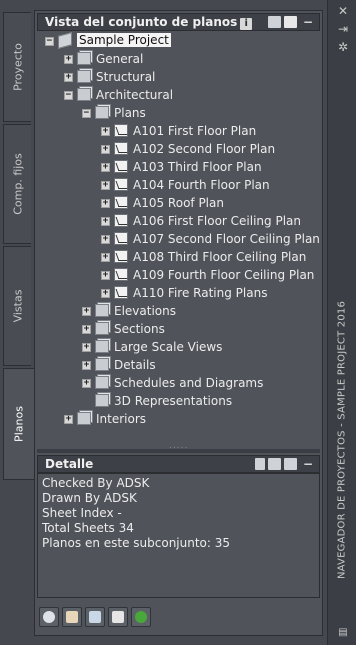 This screenshot has height=645, width=356. I want to click on tree-node-label: A106 First Floor Ceiling Plan, so click(217, 221).